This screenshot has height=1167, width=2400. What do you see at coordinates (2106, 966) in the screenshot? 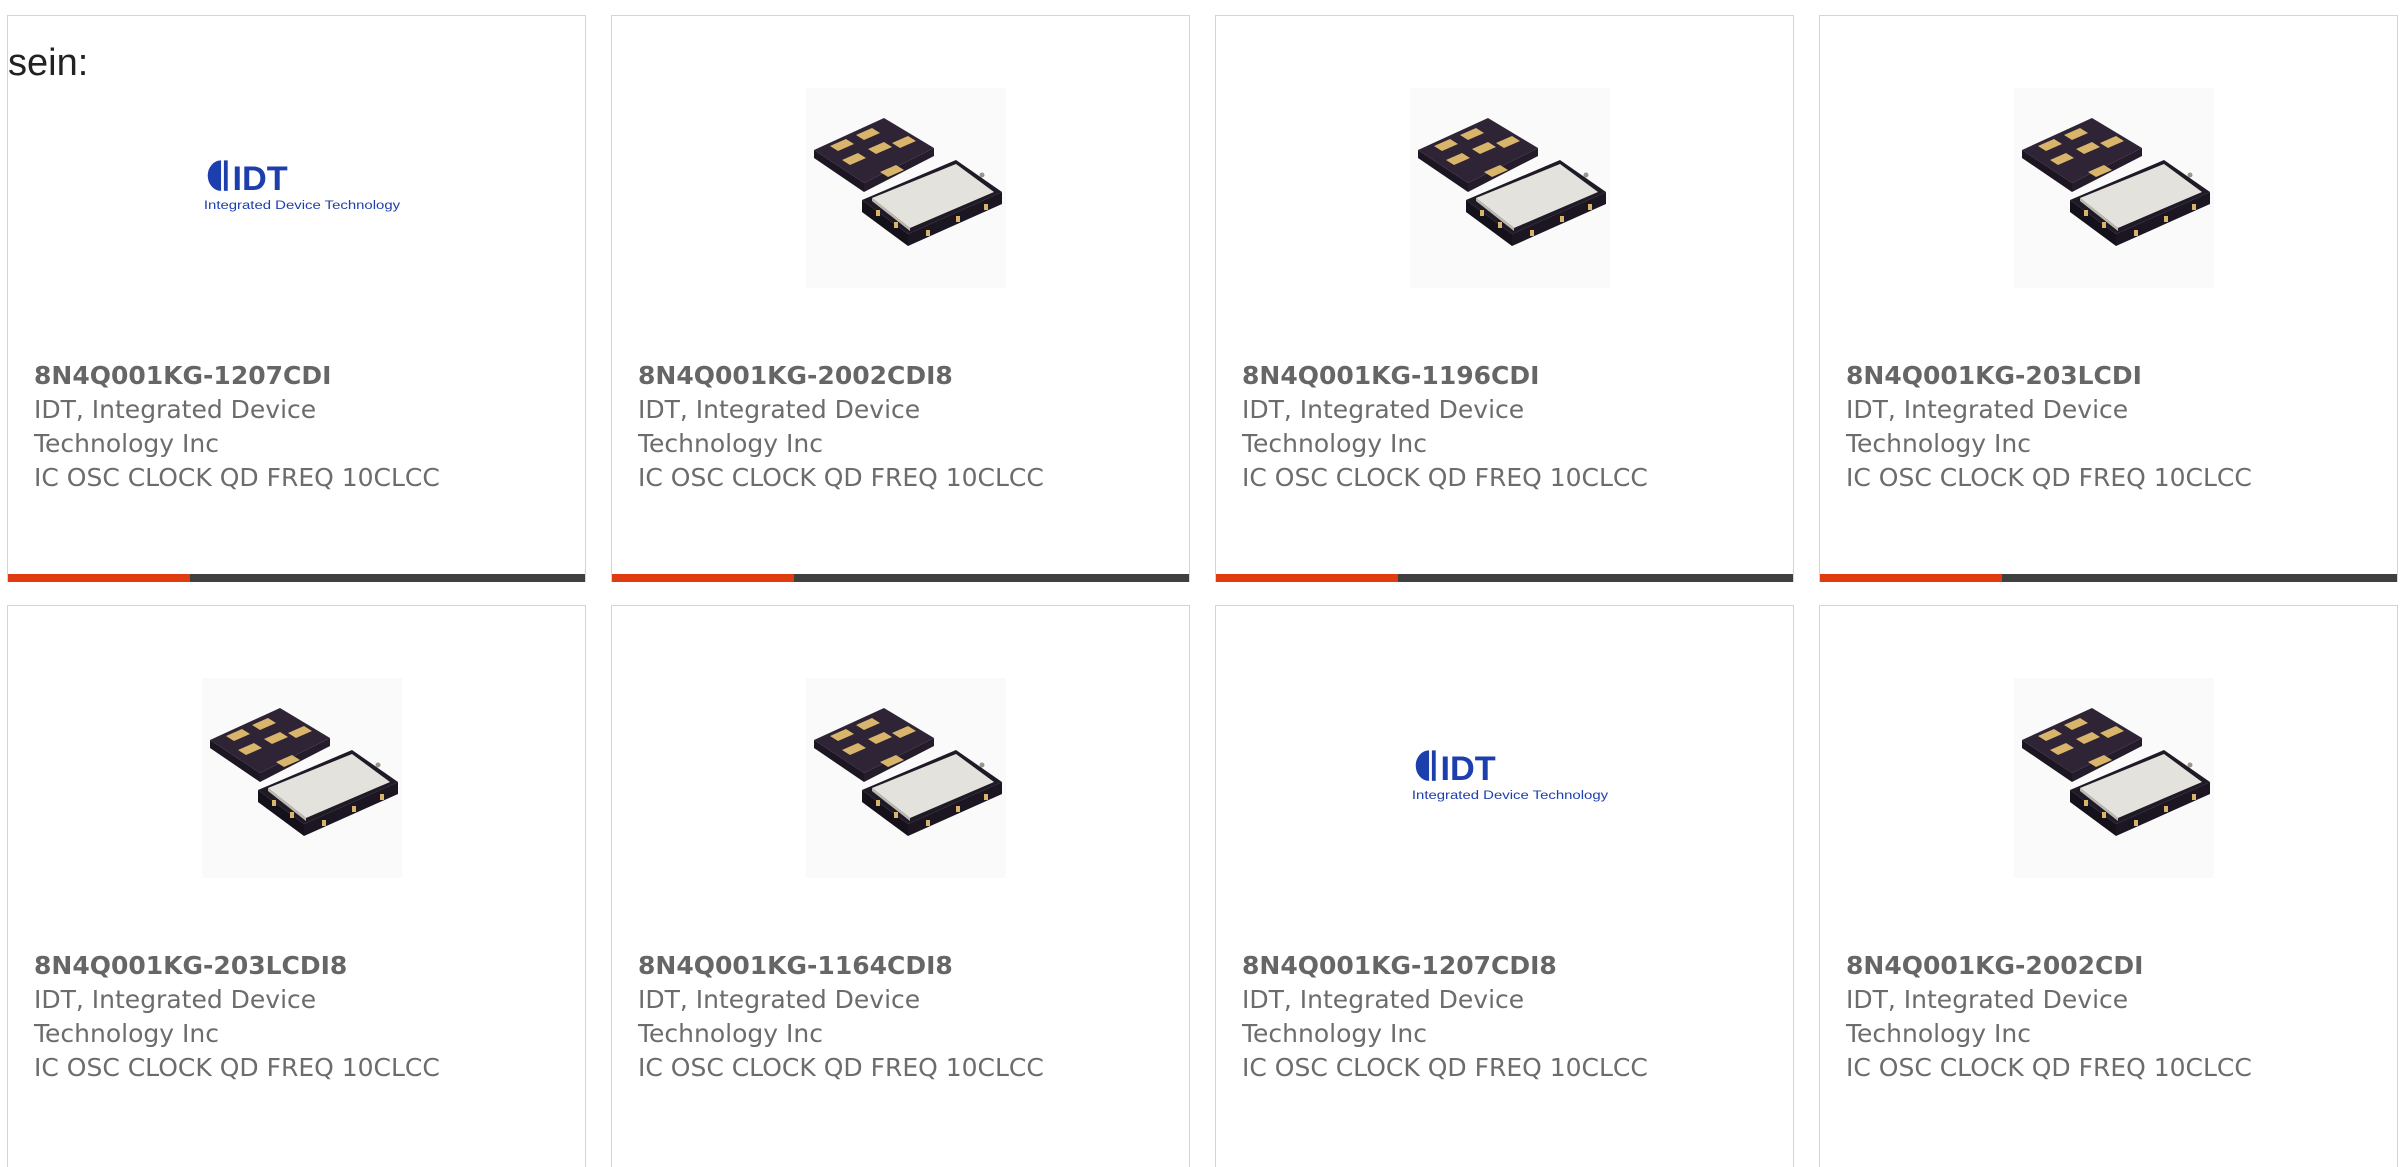
I see `part-number-link: 8N4Q001KG-2002CDI` at bounding box center [2106, 966].